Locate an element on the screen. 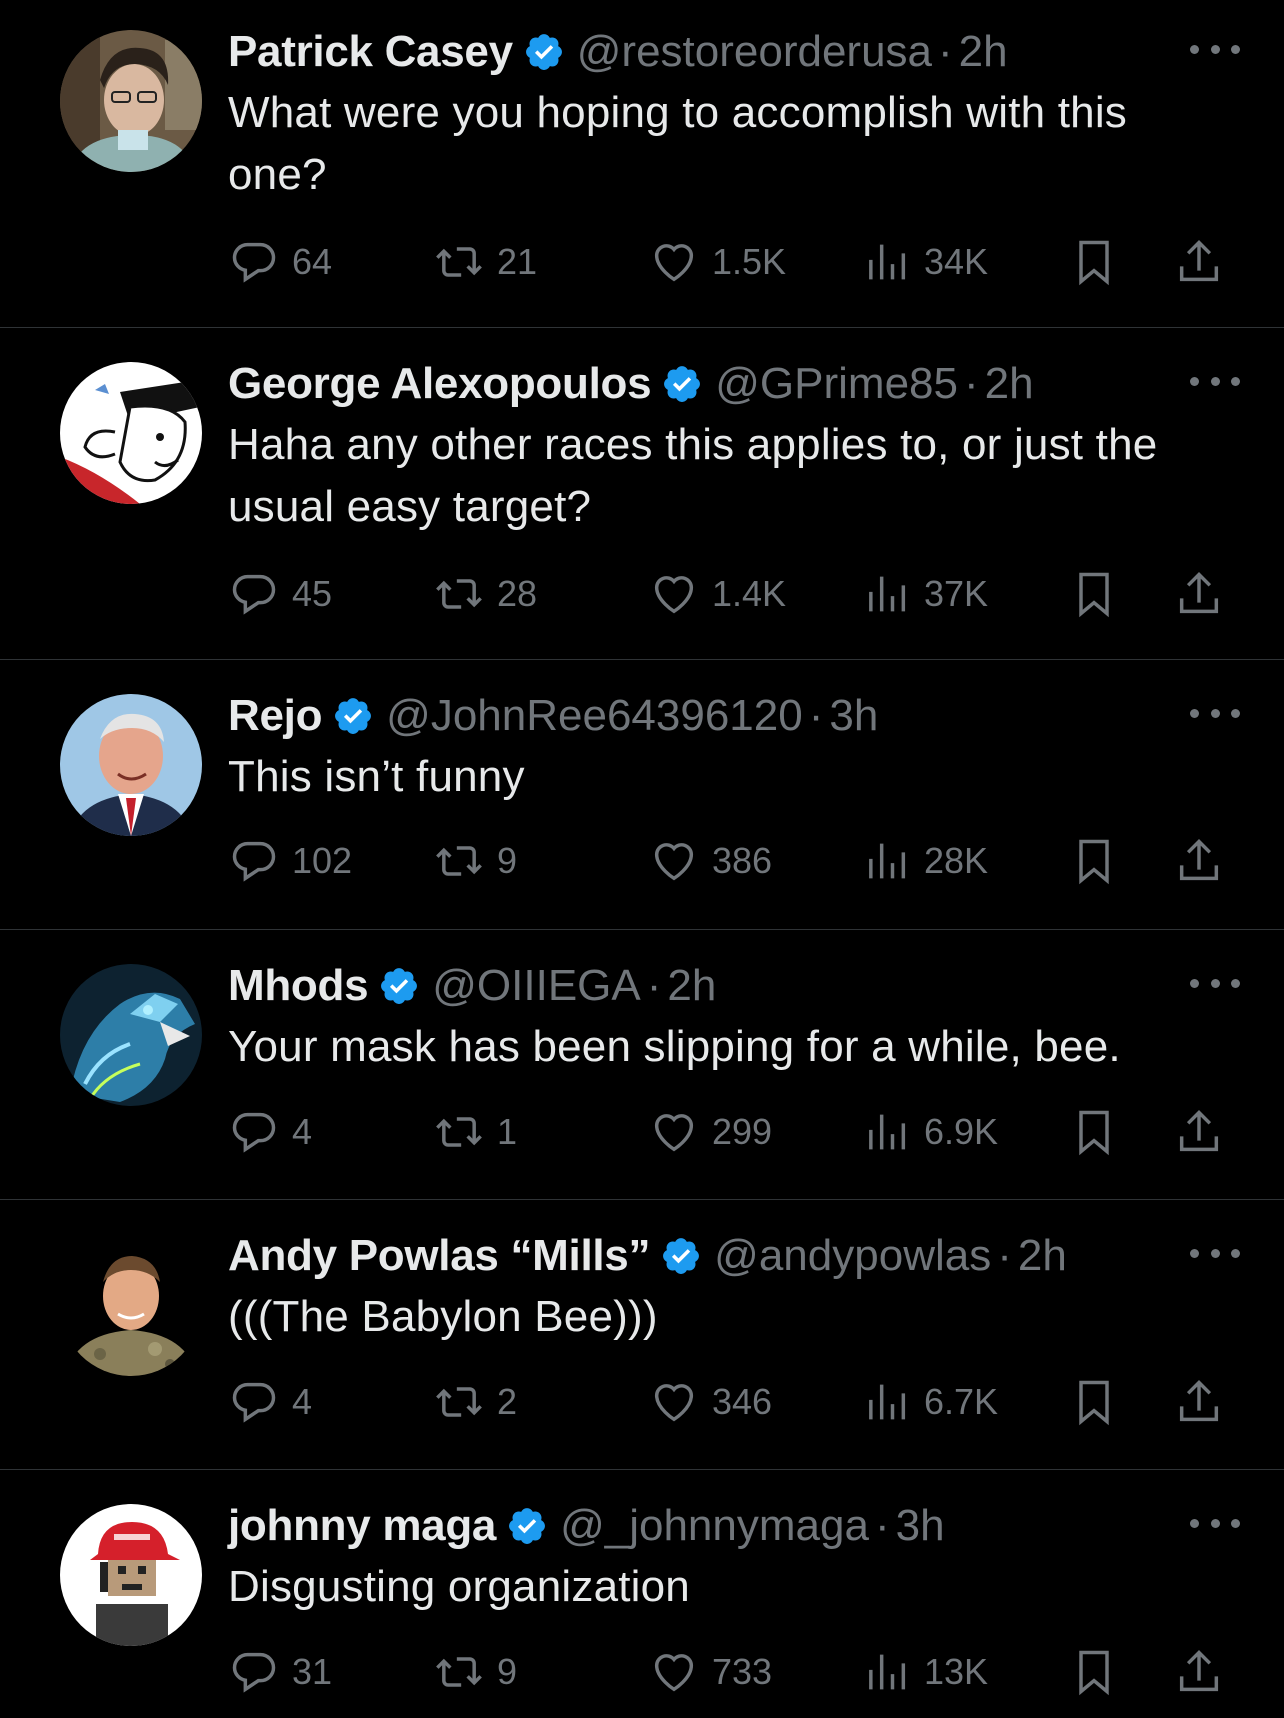 This screenshot has width=1284, height=1718. views-button: 6.9K is located at coordinates (929, 1132).